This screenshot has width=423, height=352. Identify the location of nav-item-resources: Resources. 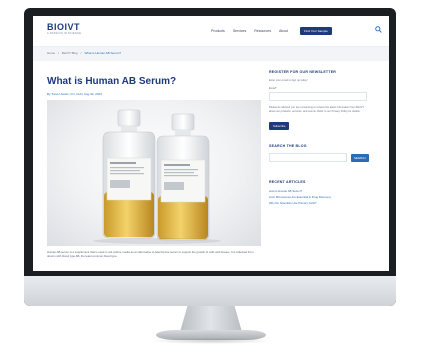
(262, 31).